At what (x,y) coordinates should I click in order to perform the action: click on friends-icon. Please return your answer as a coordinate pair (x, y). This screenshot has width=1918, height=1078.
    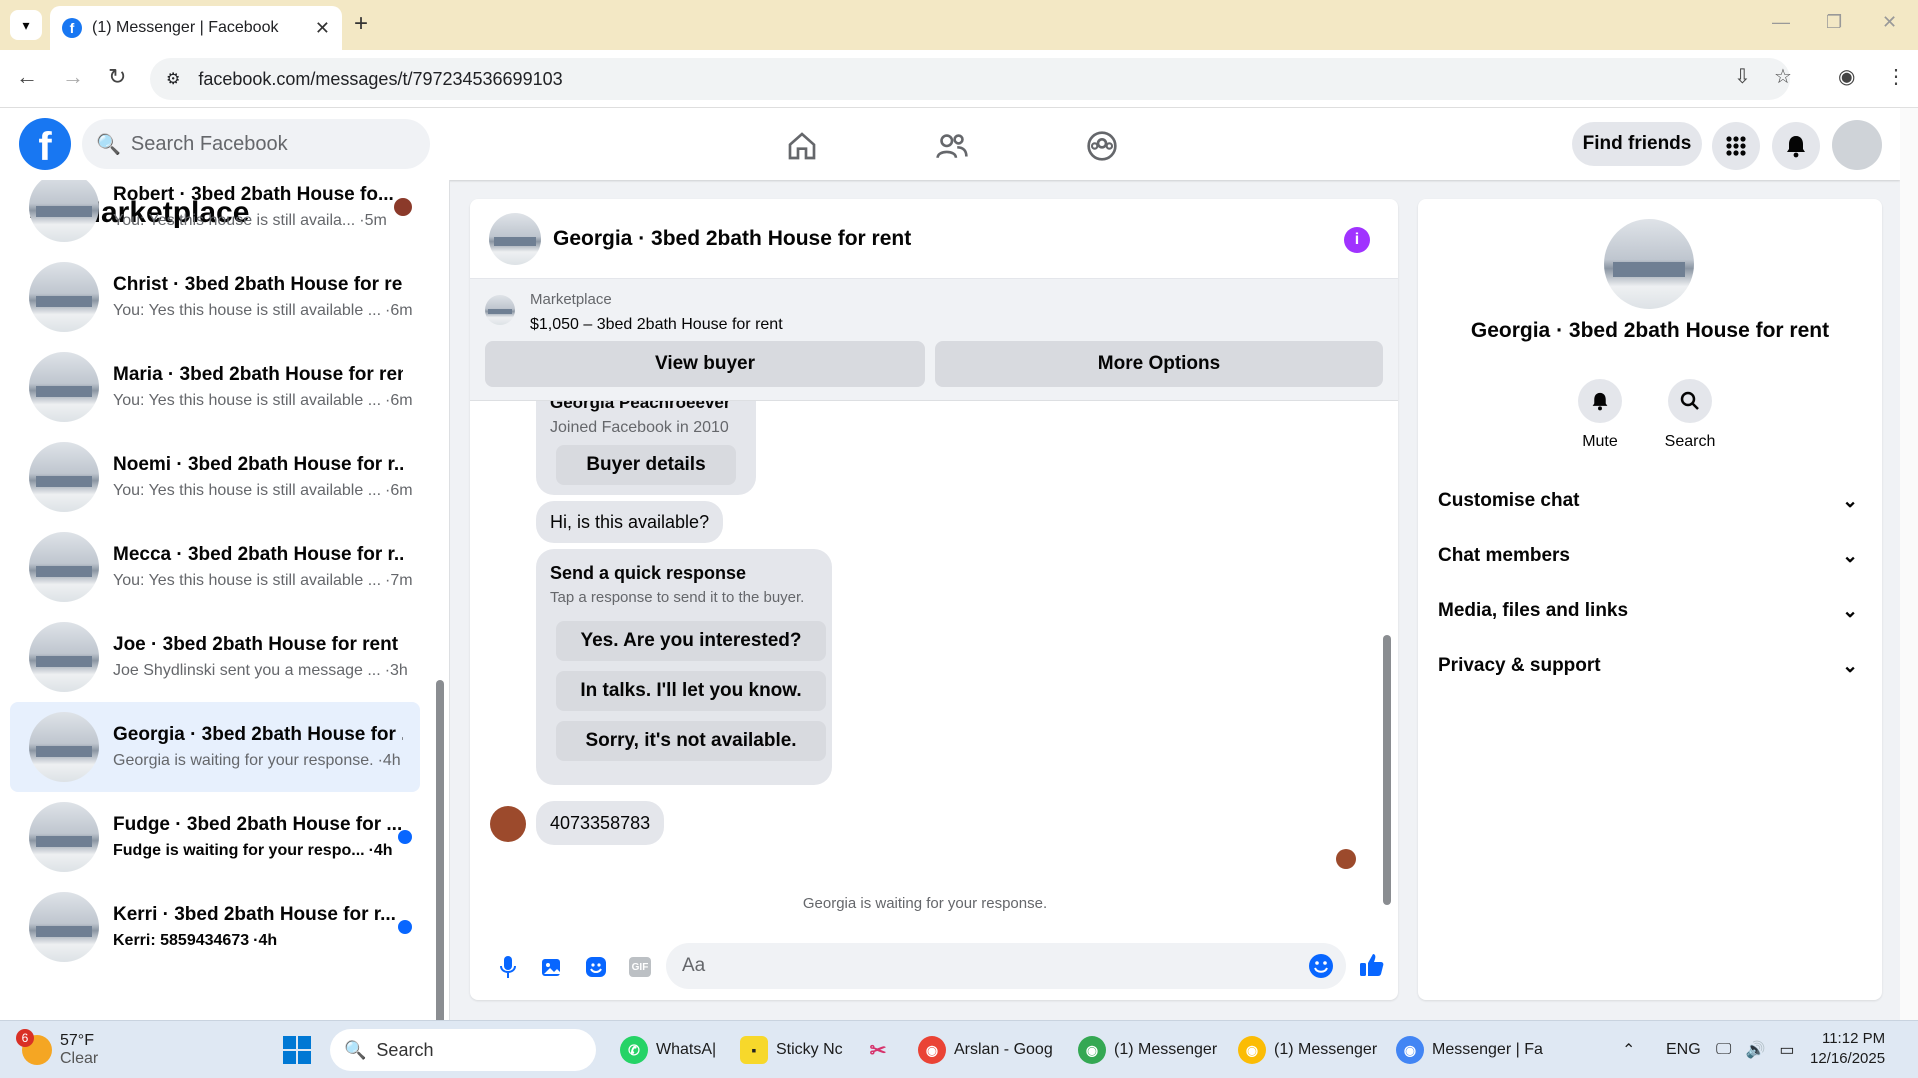
    Looking at the image, I should click on (952, 146).